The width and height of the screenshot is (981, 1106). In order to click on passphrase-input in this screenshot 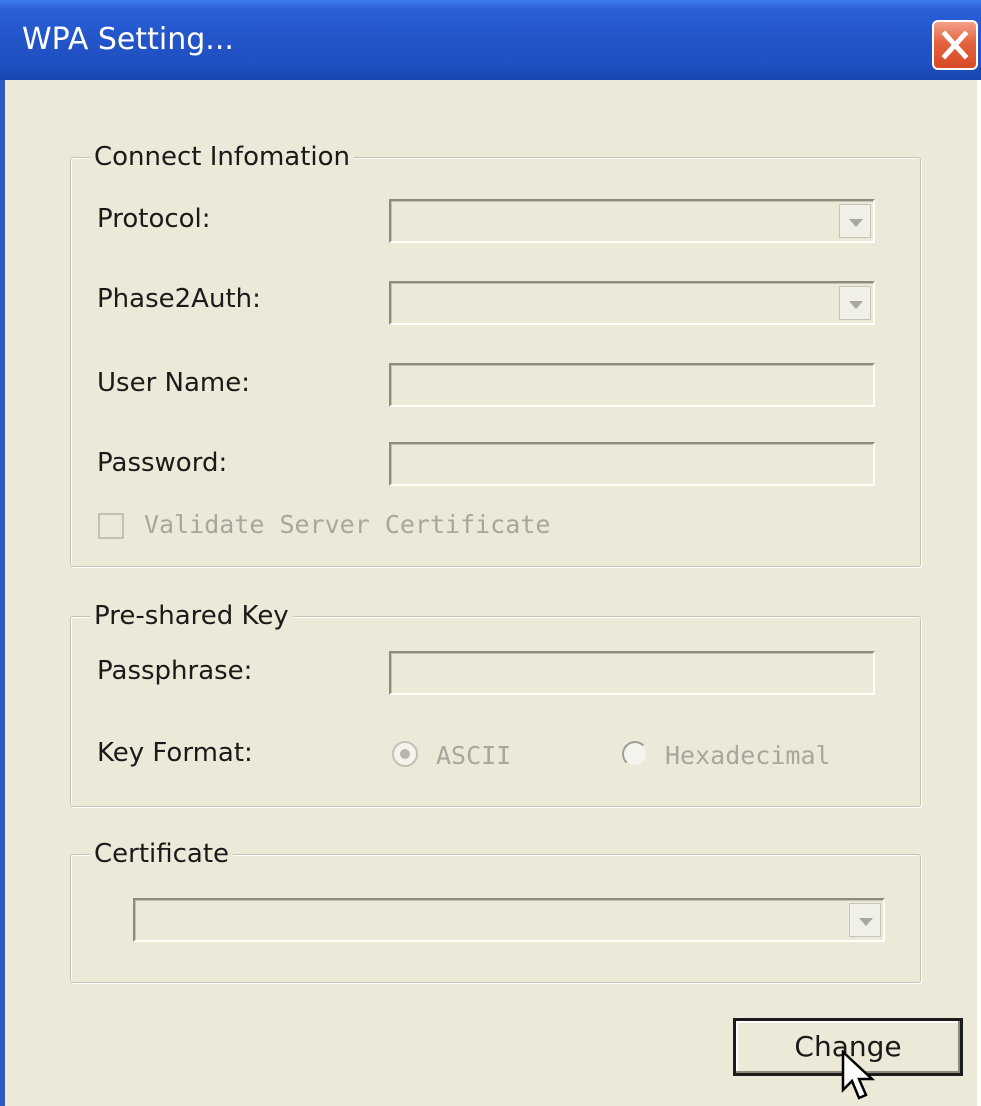, I will do `click(632, 673)`.